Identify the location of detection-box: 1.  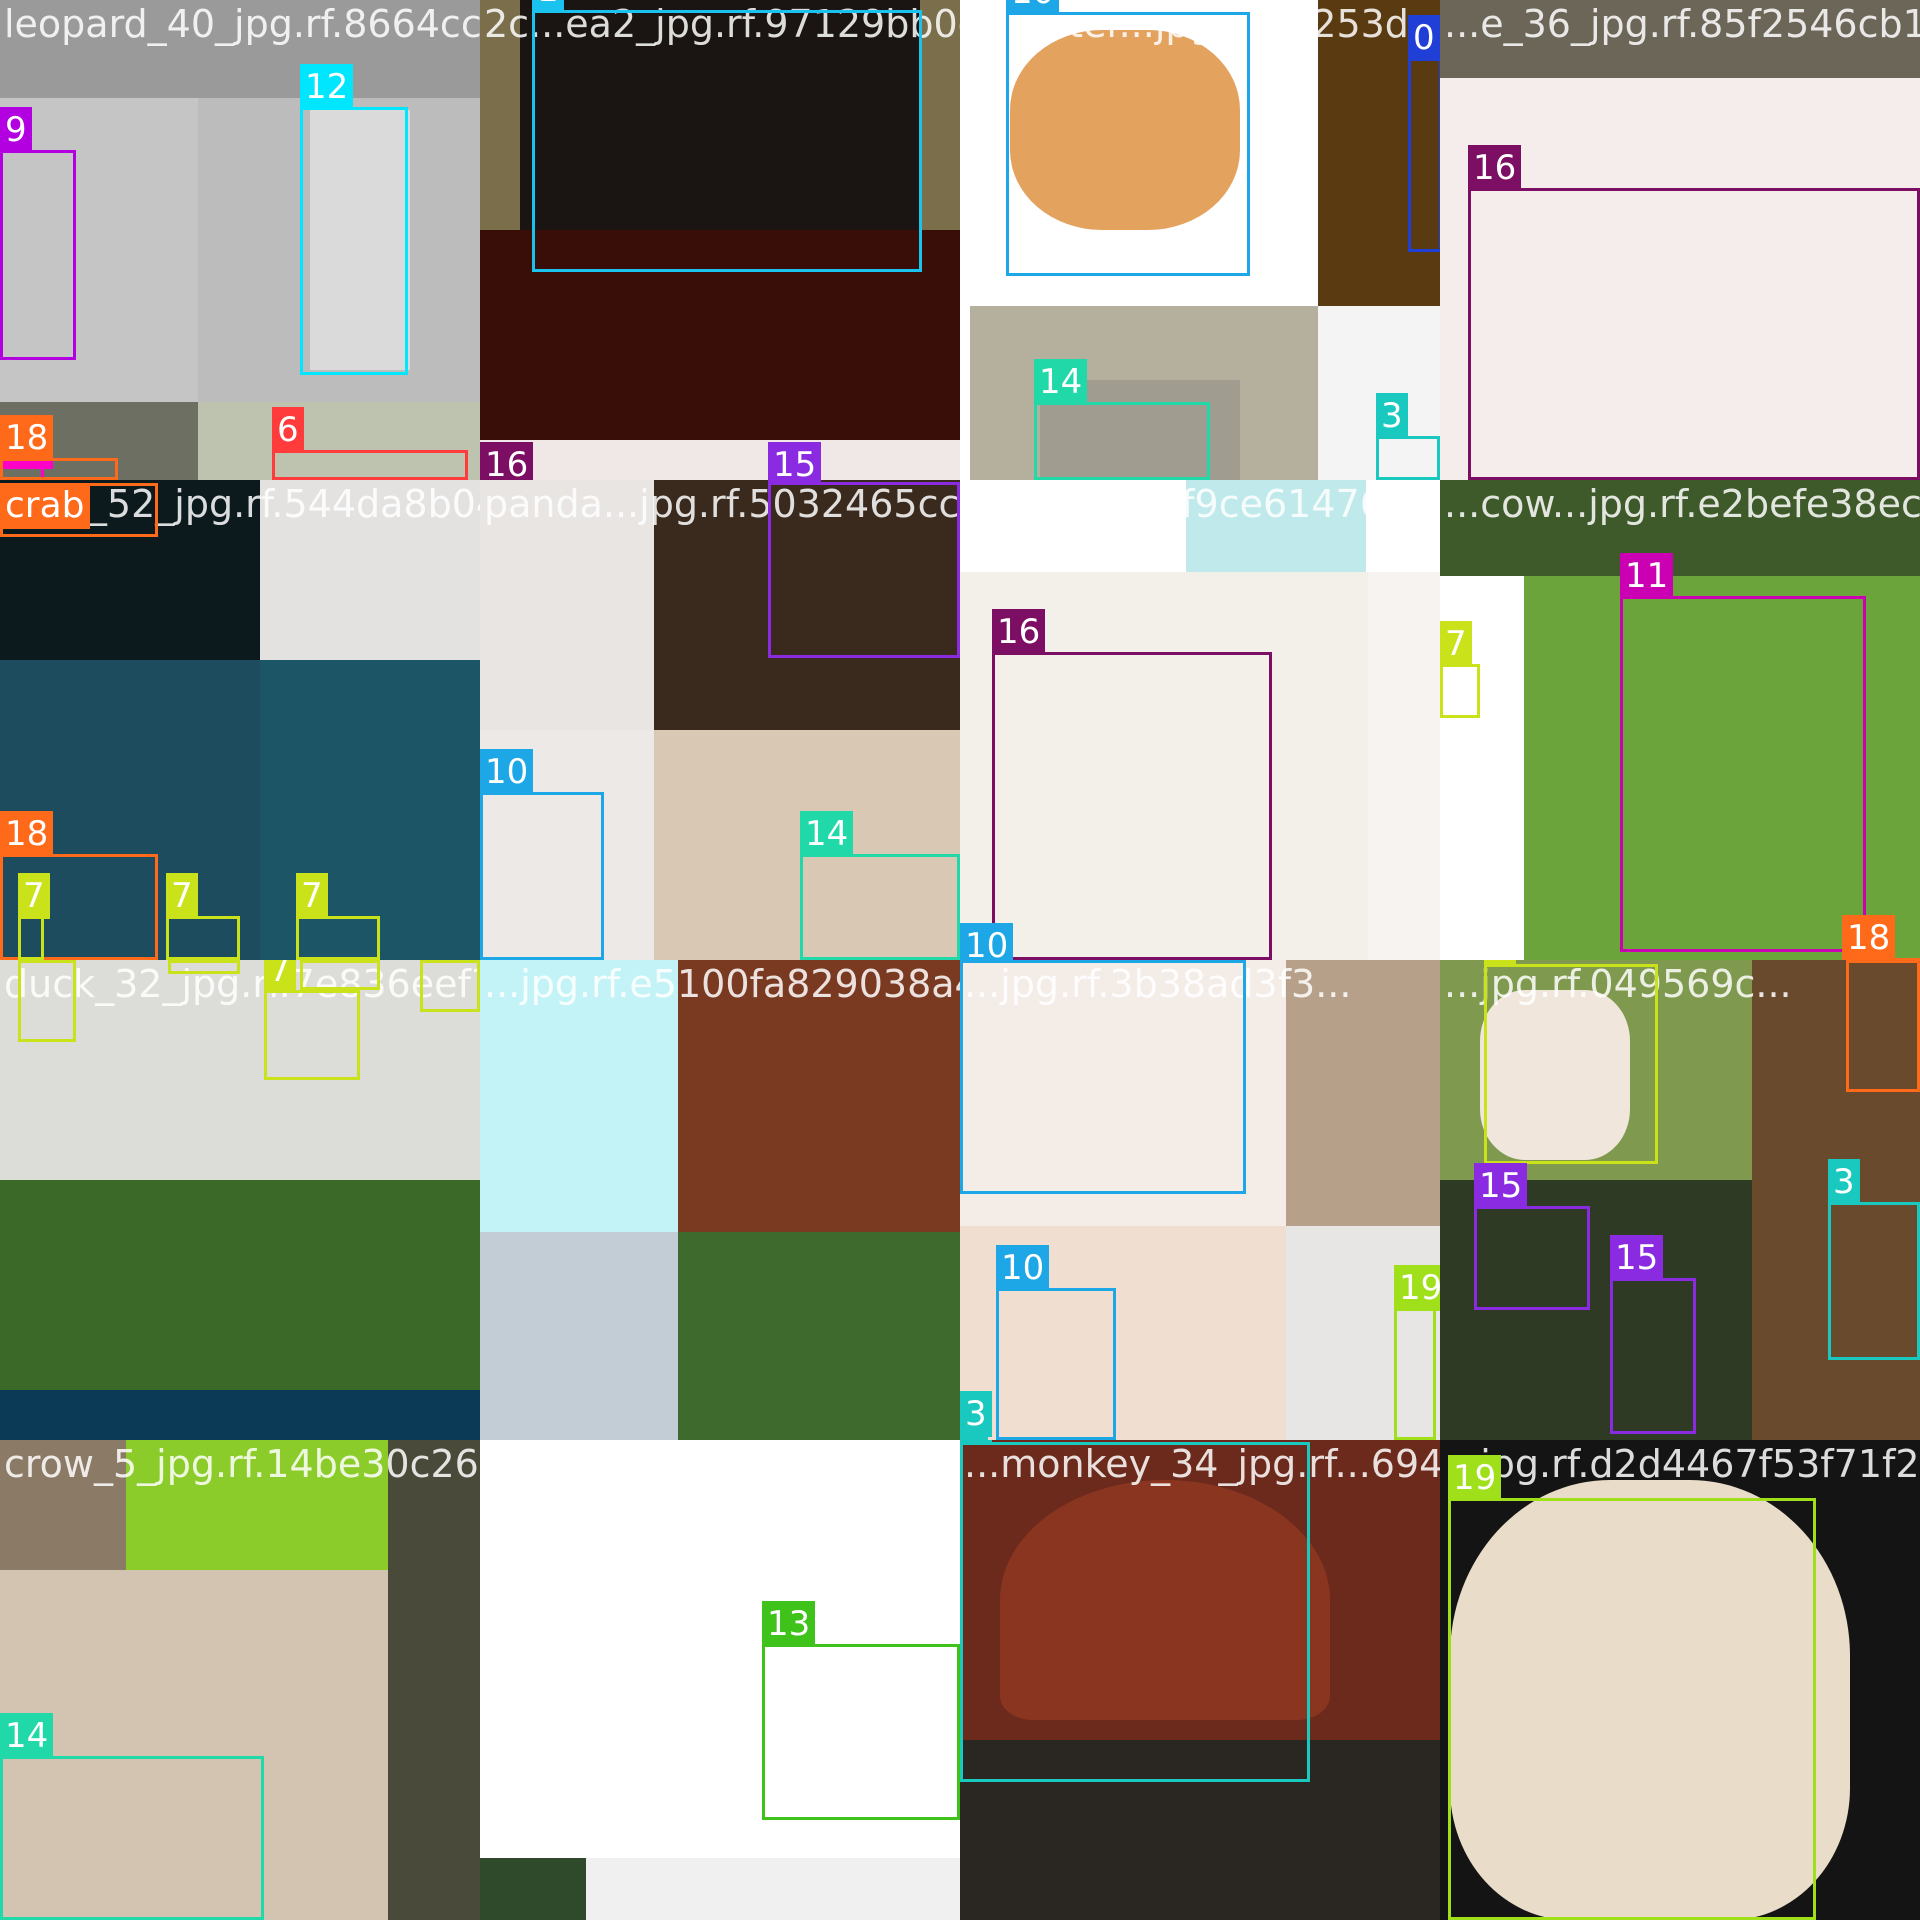
(727, 136).